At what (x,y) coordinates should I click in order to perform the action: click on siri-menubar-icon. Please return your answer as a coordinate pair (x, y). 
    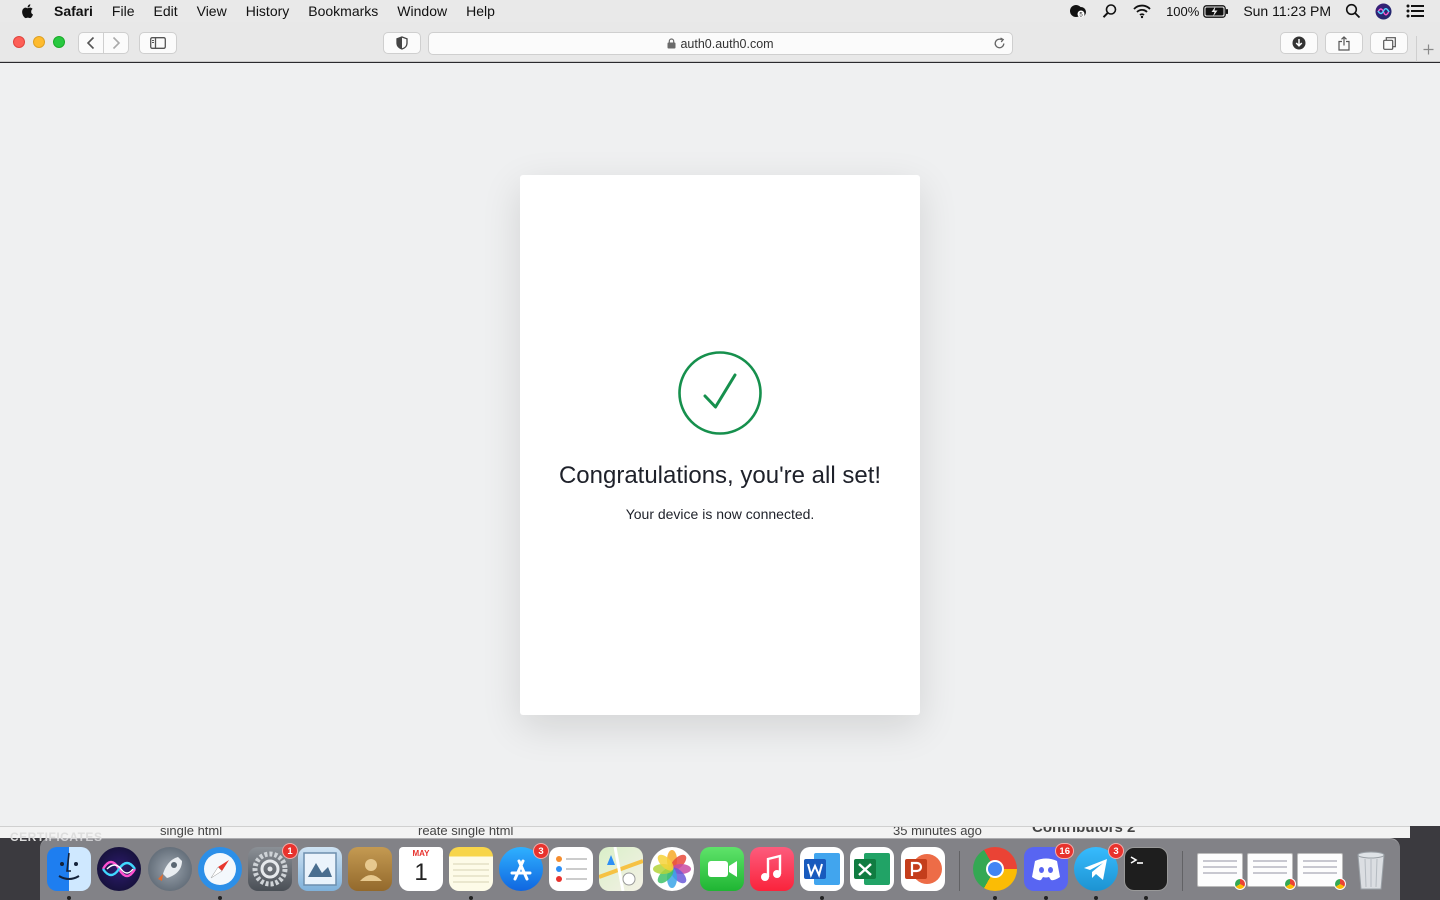
    Looking at the image, I should click on (1383, 11).